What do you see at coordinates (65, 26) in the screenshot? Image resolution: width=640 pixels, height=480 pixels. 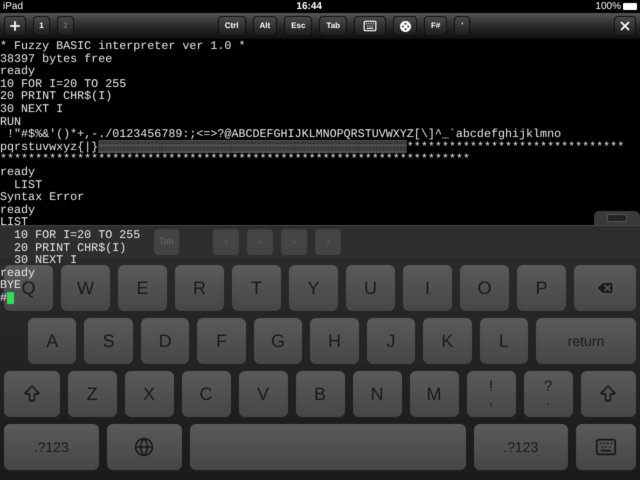 I see `session-tab: 2` at bounding box center [65, 26].